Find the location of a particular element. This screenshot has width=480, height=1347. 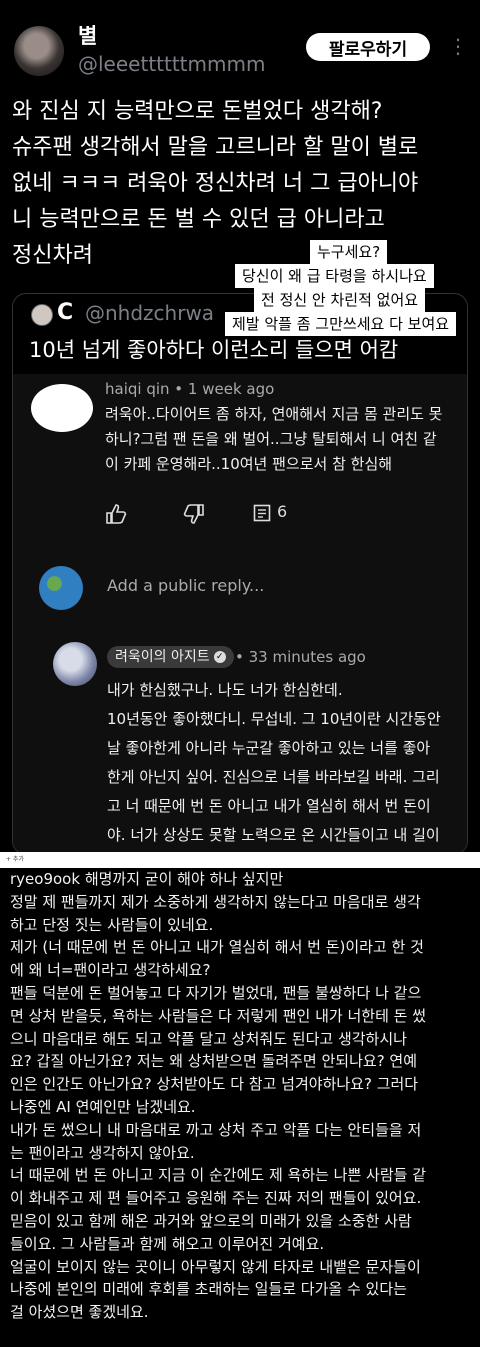

comment-author: haiqi qin is located at coordinates (137, 389).